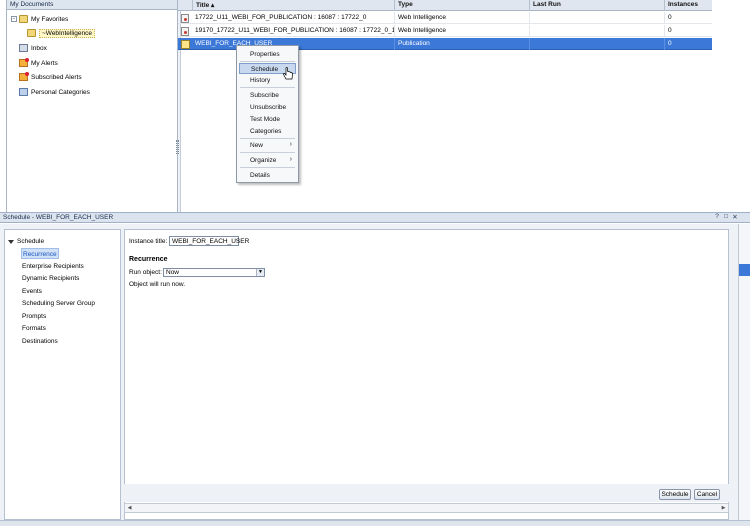  I want to click on right-edge-panel, so click(744, 372).